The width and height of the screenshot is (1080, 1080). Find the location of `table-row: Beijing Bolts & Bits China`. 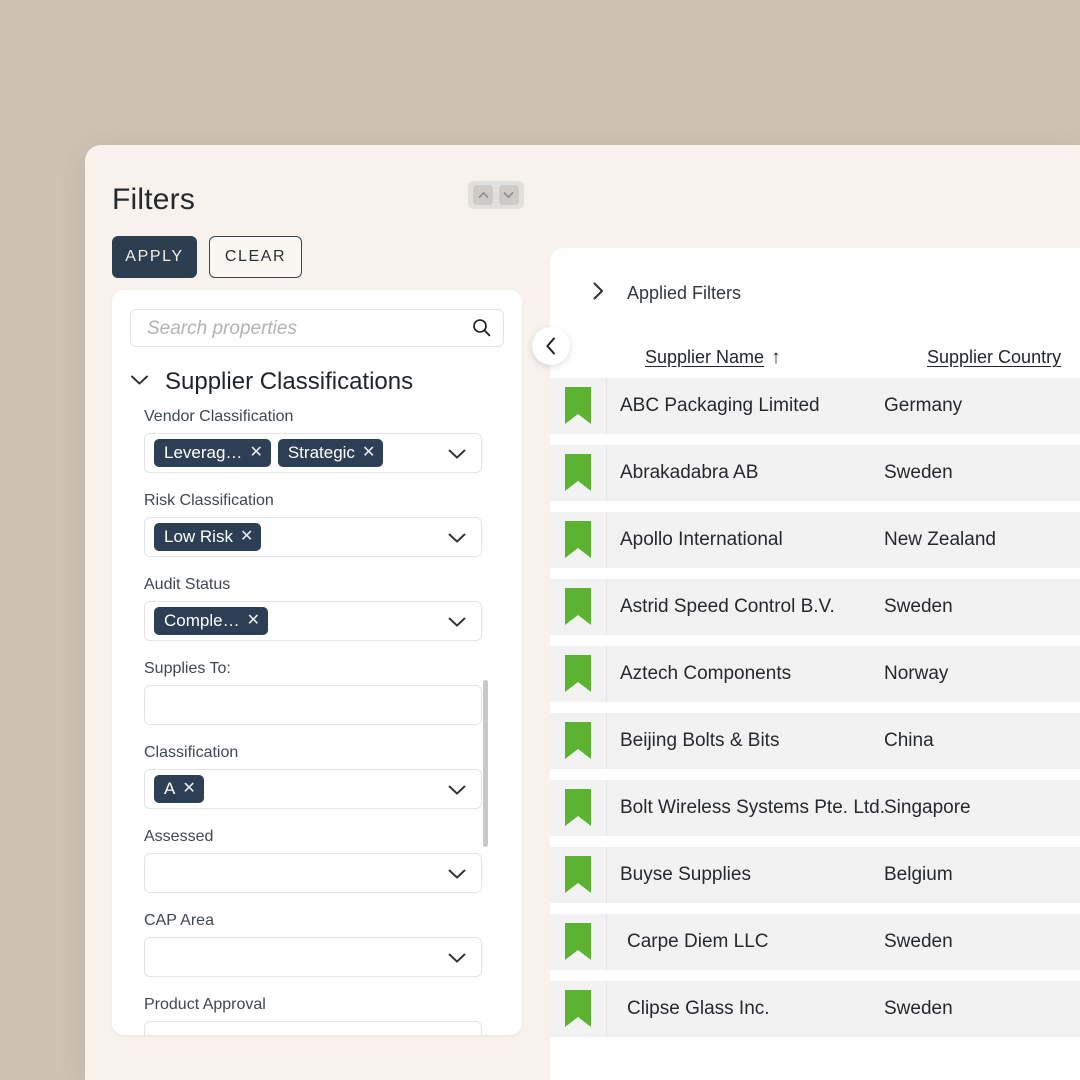

table-row: Beijing Bolts & Bits China is located at coordinates (815, 741).